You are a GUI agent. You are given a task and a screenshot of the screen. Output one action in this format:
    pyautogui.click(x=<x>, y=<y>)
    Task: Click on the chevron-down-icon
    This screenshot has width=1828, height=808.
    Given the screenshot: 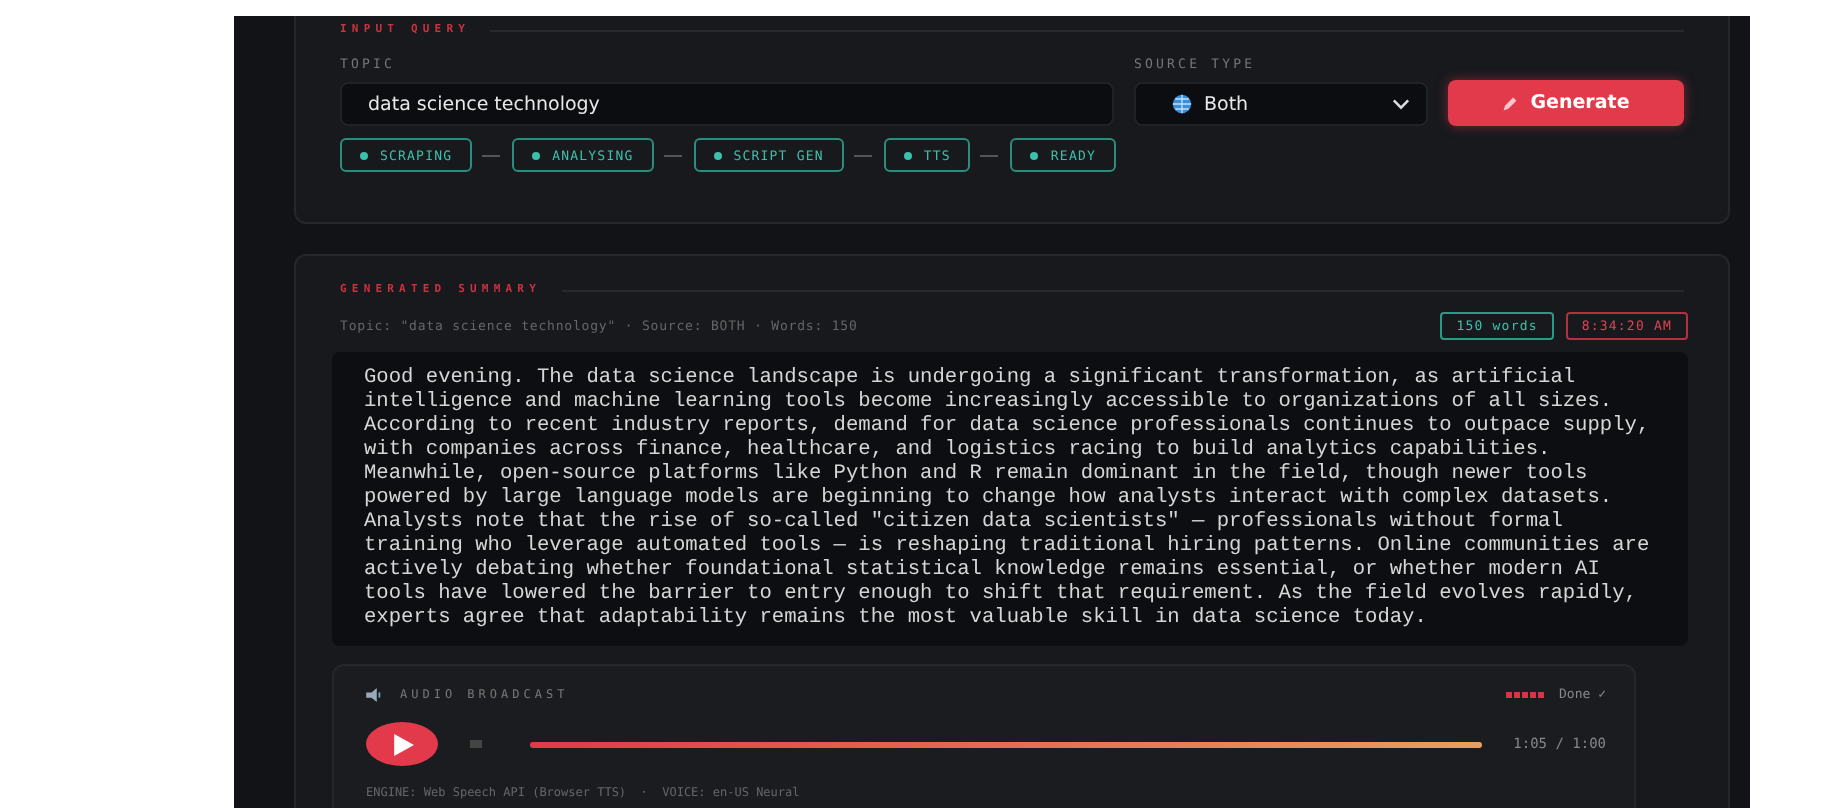 What is the action you would take?
    pyautogui.click(x=1401, y=104)
    